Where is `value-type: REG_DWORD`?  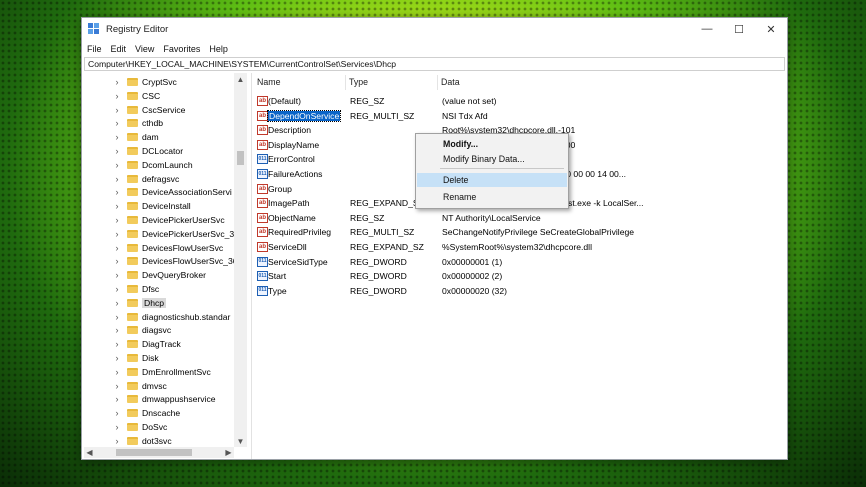
value-type: REG_DWORD is located at coordinates (378, 261).